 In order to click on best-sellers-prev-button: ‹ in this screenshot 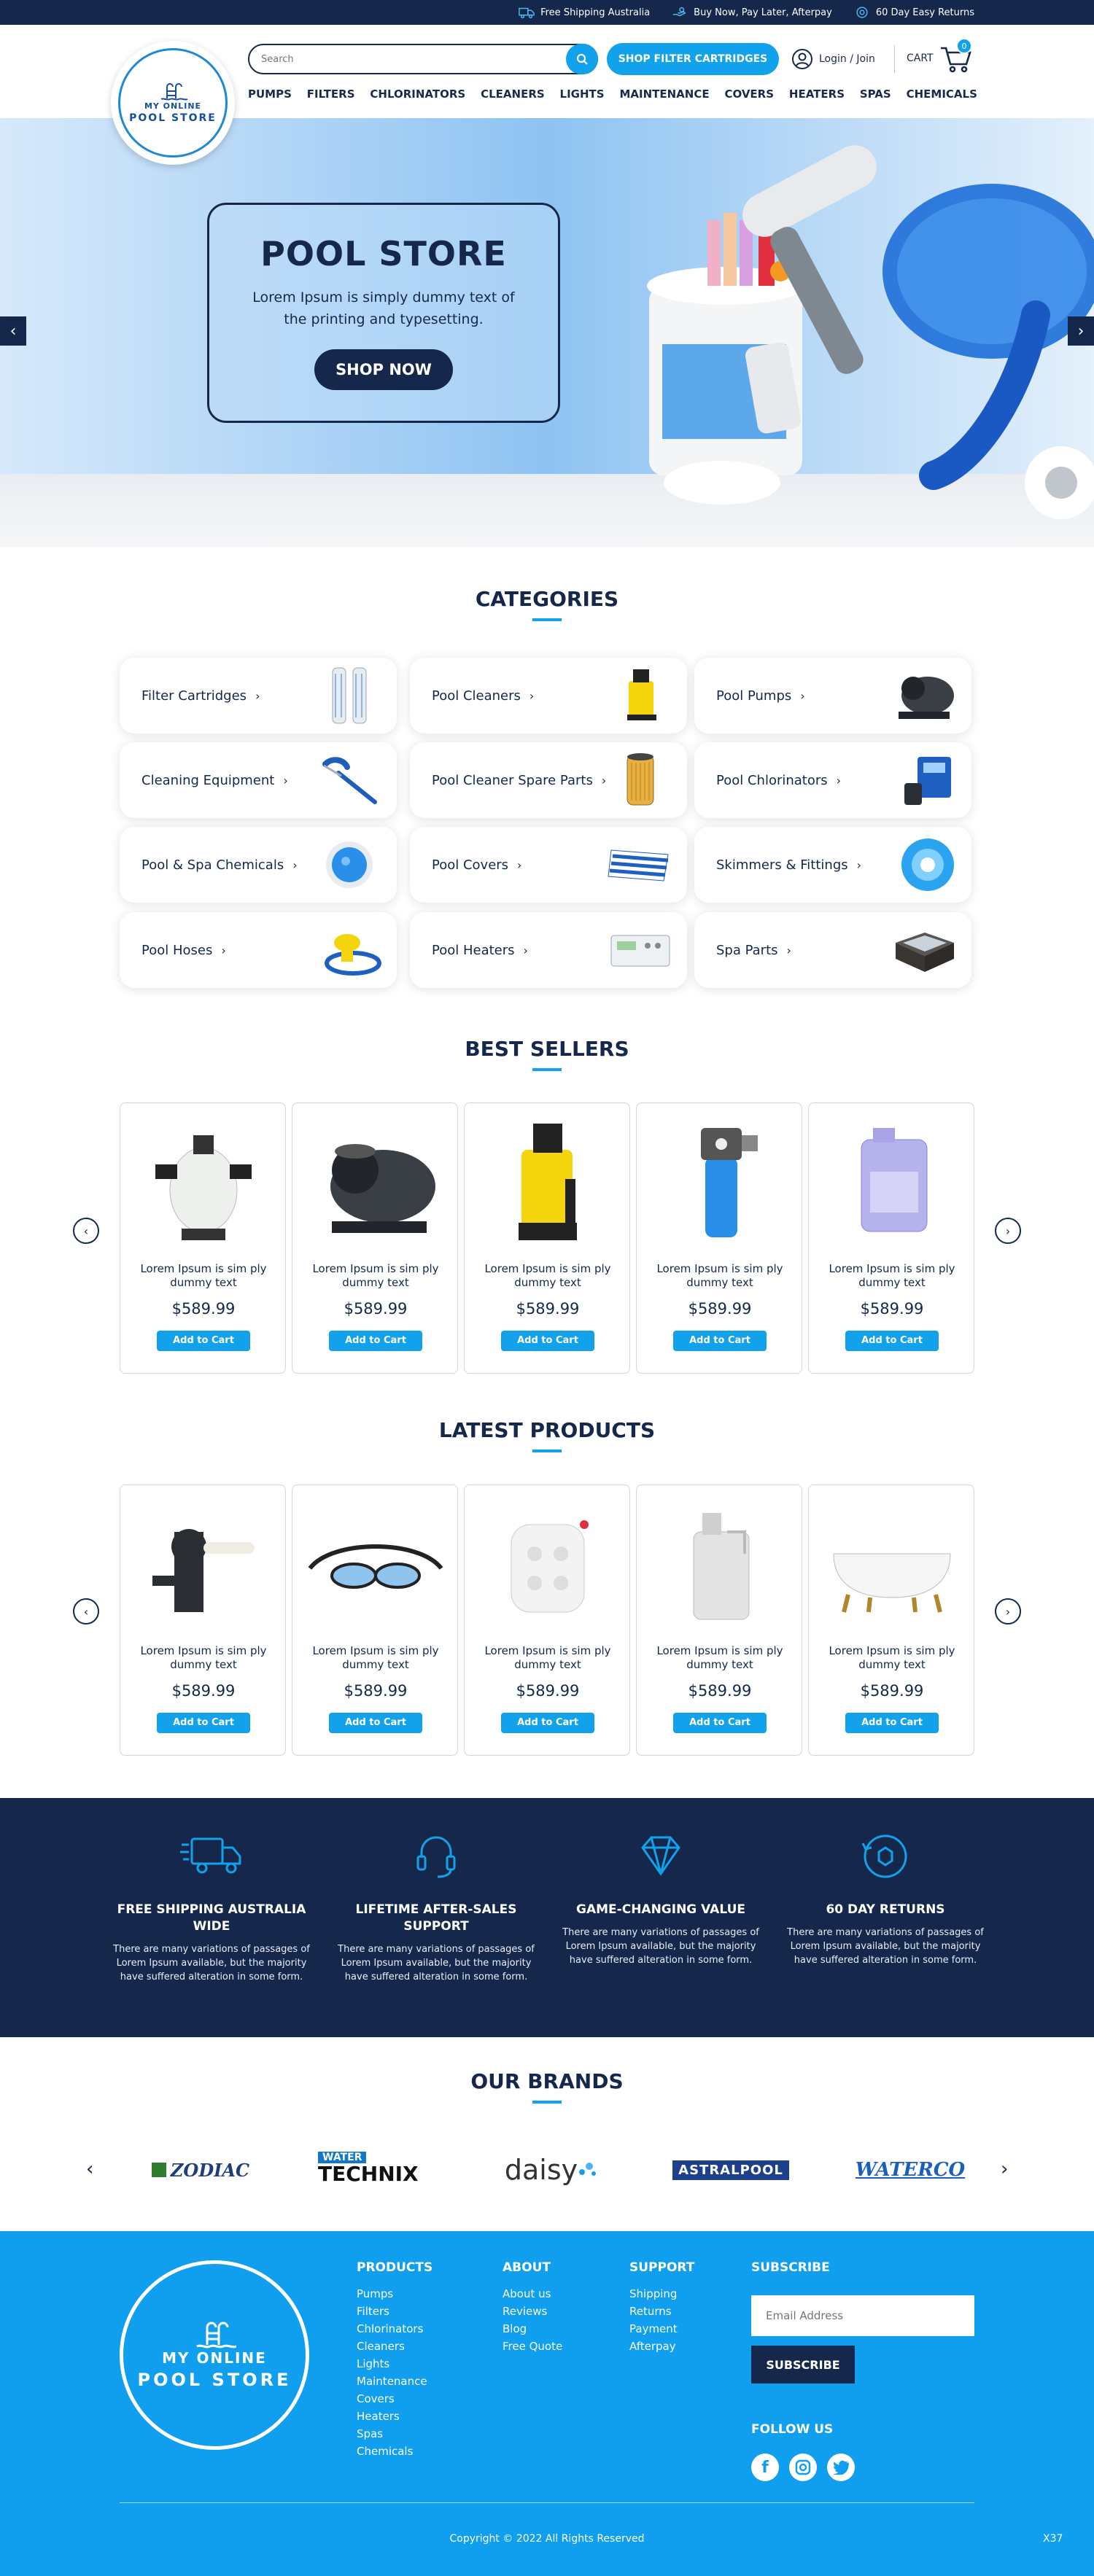, I will do `click(86, 1231)`.